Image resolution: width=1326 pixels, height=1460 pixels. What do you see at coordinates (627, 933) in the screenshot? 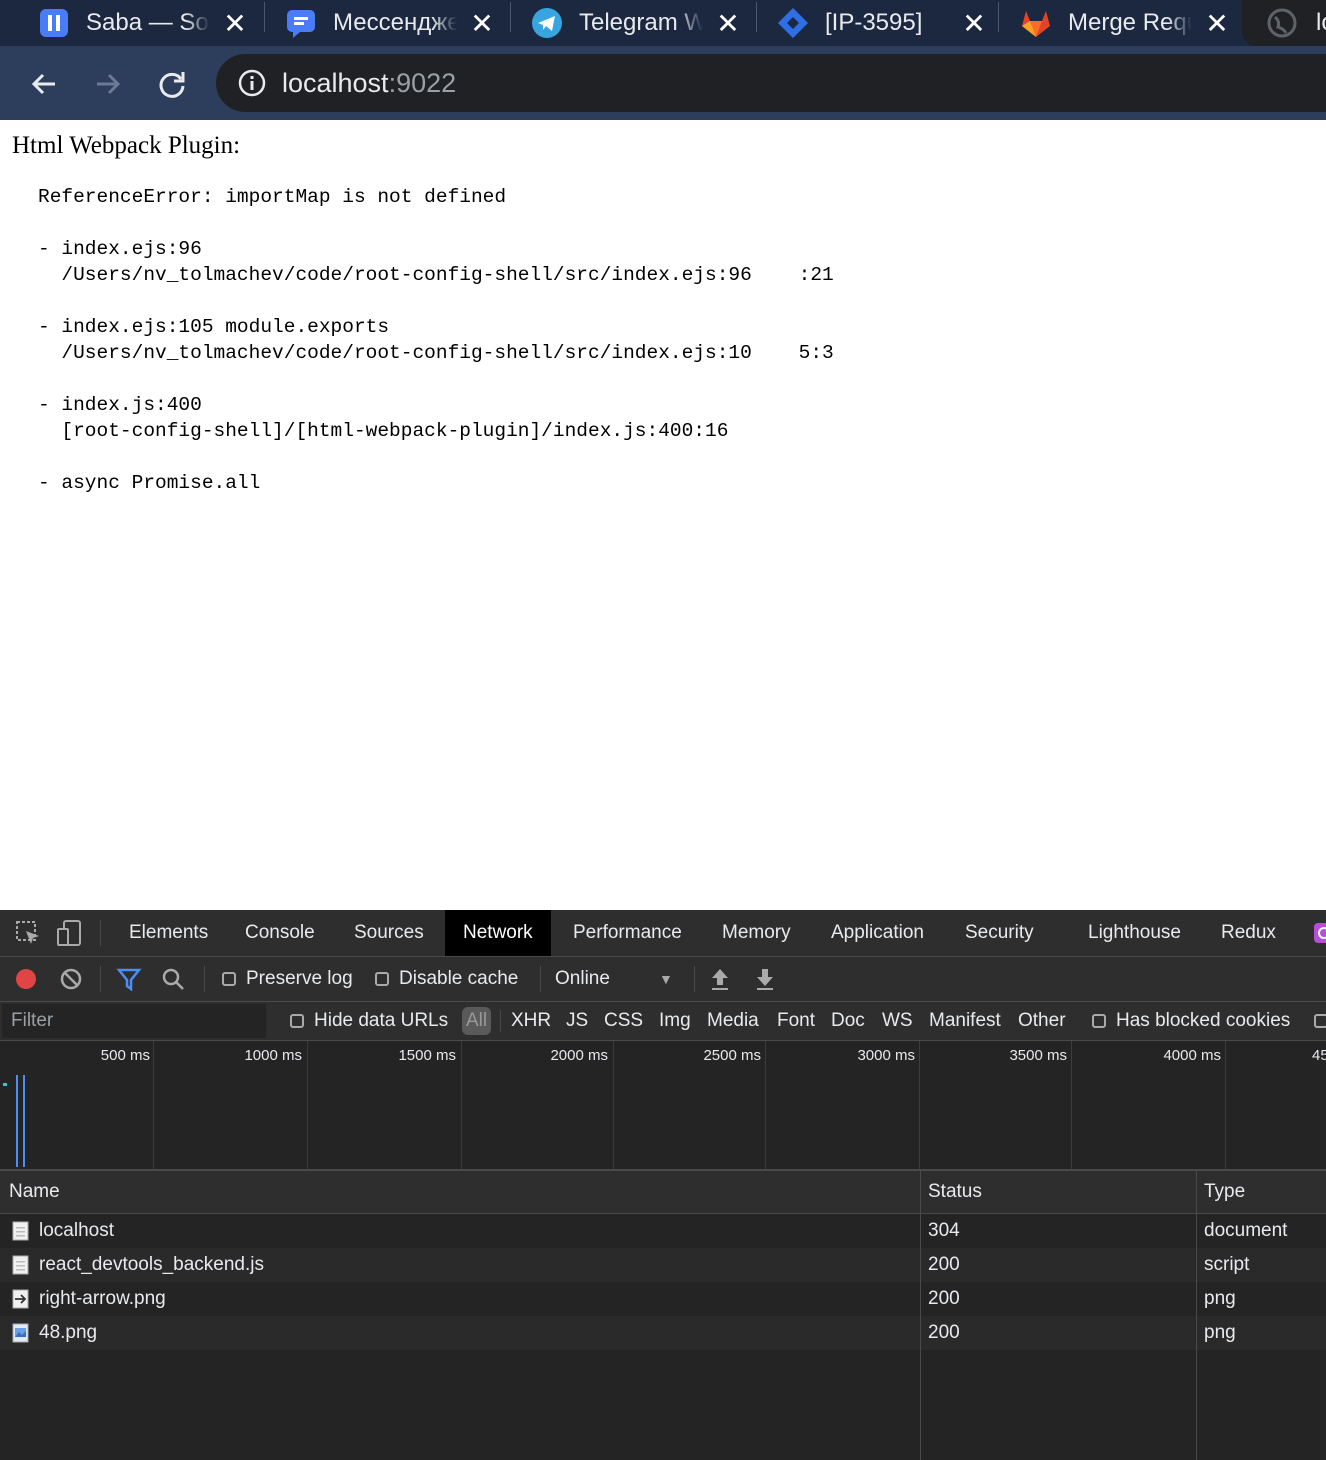
I see `tab-performance: Performance` at bounding box center [627, 933].